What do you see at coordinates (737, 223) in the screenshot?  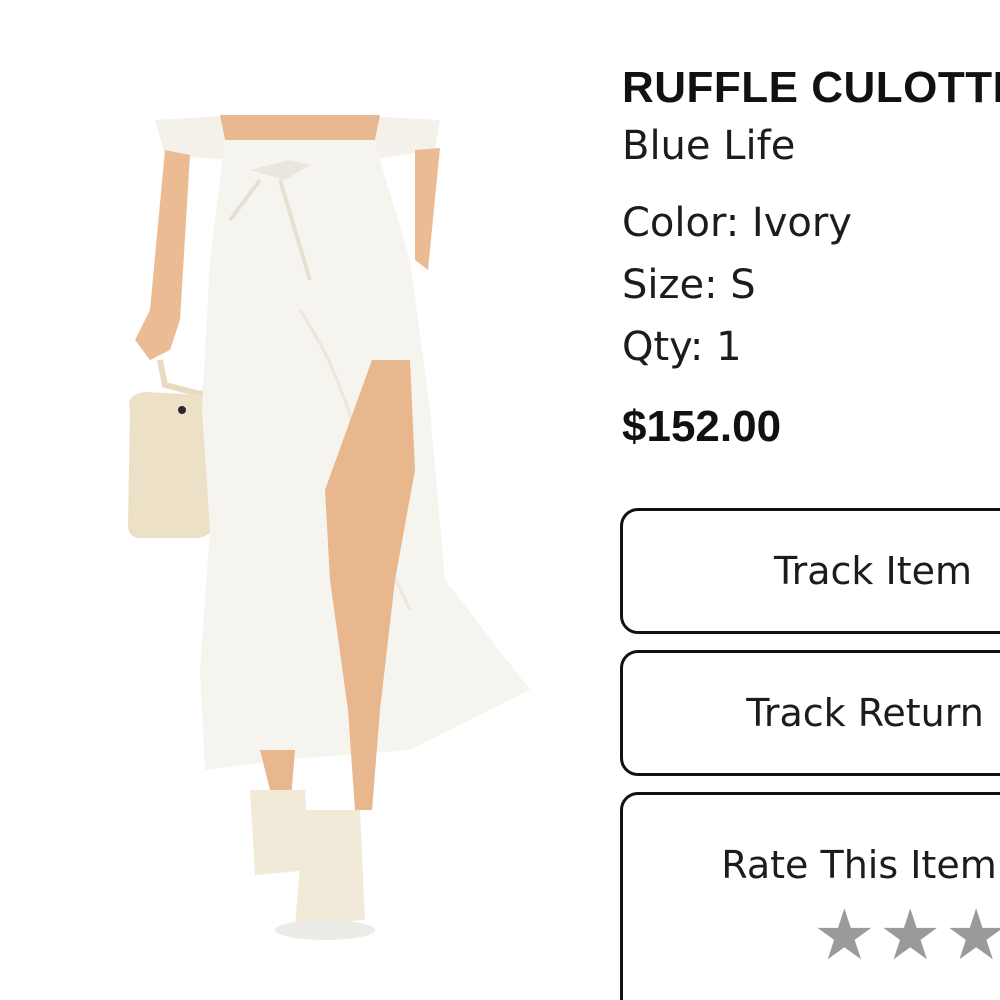 I see `color-attribute: Color: Ivory` at bounding box center [737, 223].